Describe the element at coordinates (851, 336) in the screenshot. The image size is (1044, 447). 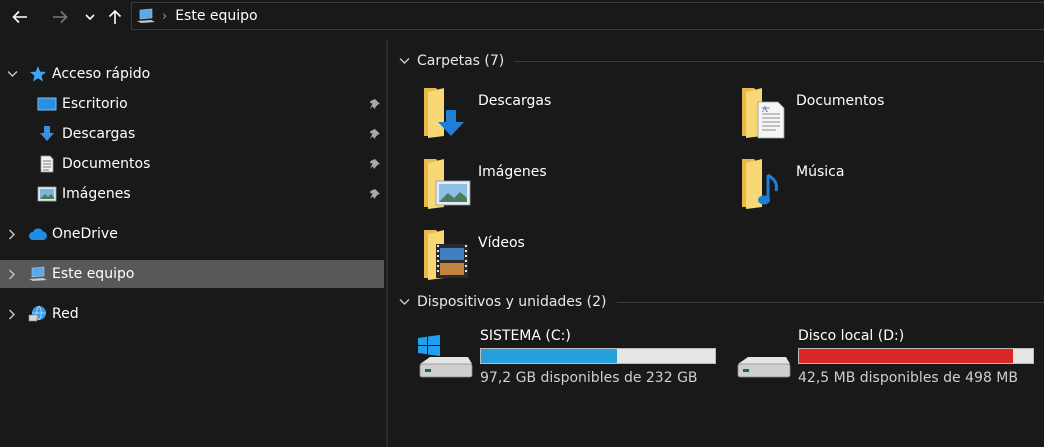
I see `drive-name: Disco local (D:)` at that location.